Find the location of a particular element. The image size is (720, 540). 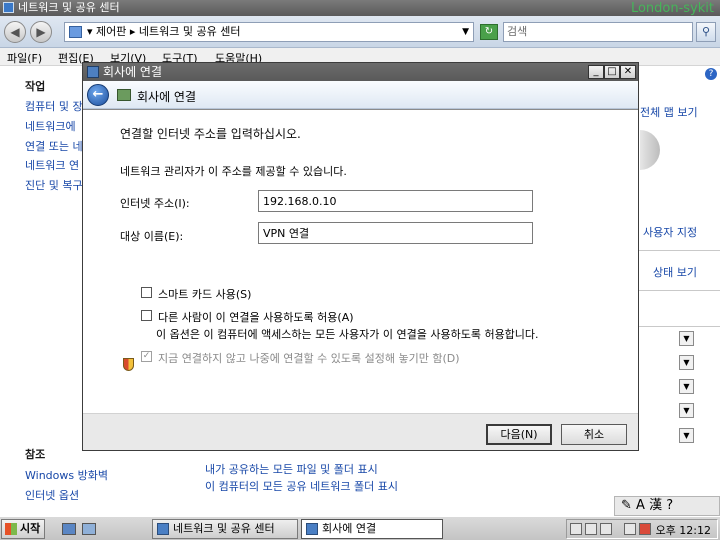

next-button: 다음(N) is located at coordinates (519, 434).